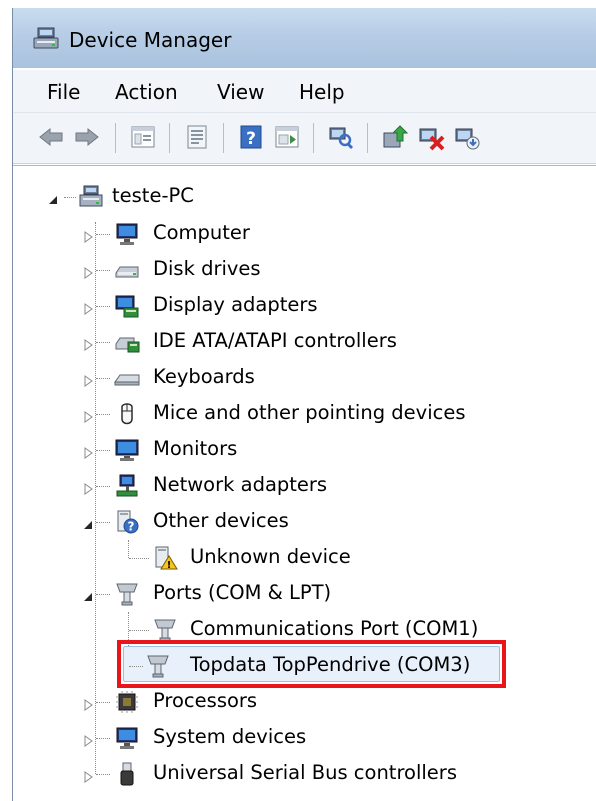 The height and width of the screenshot is (801, 596). Describe the element at coordinates (127, 270) in the screenshot. I see `disk-drive-icon` at that location.